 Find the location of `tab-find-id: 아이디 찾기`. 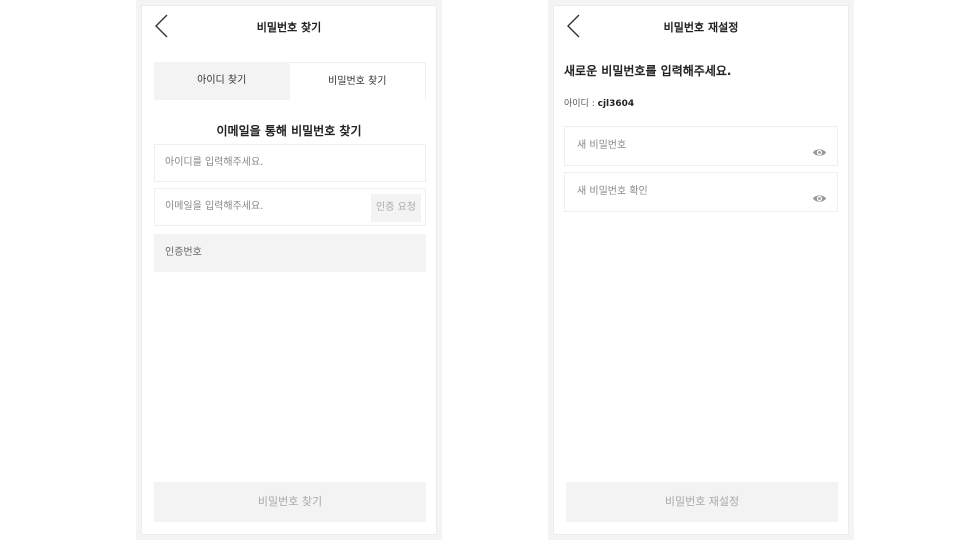

tab-find-id: 아이디 찾기 is located at coordinates (222, 81).